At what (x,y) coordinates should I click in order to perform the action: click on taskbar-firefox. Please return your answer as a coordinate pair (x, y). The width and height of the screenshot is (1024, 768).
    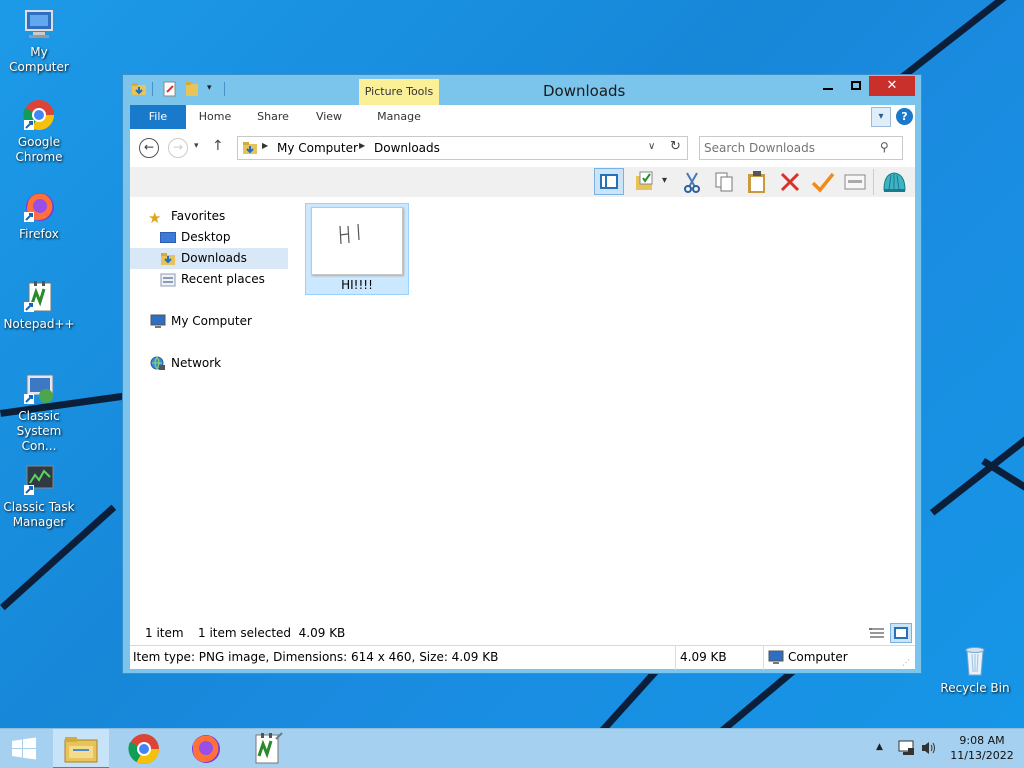
    Looking at the image, I should click on (206, 748).